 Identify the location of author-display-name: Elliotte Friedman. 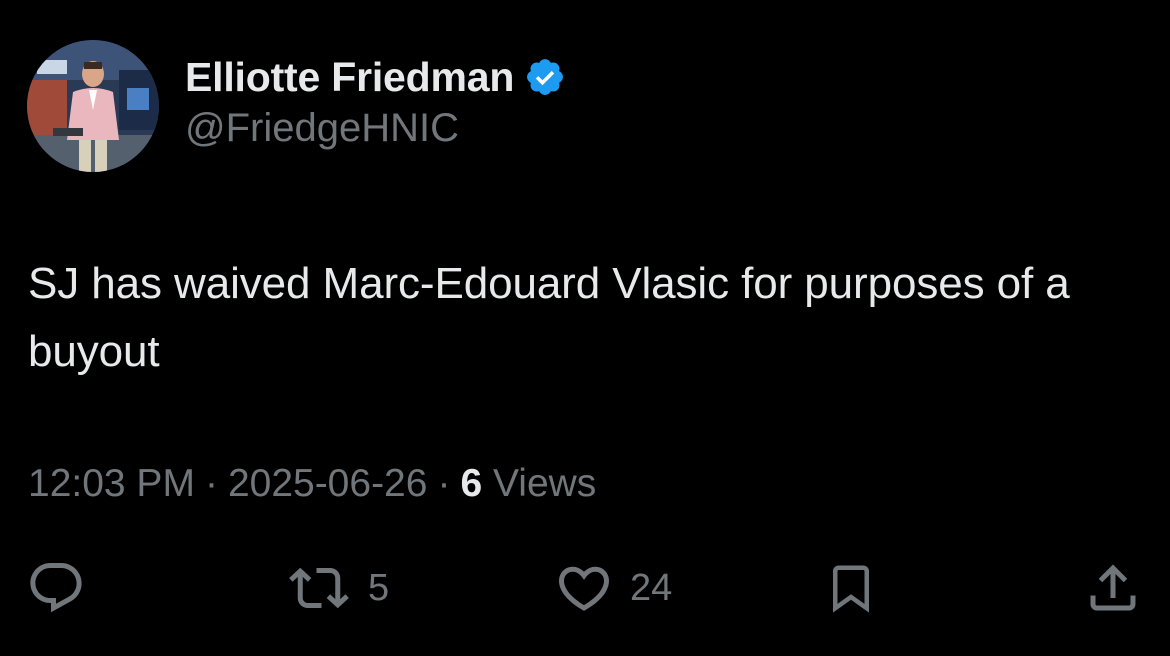
(349, 77).